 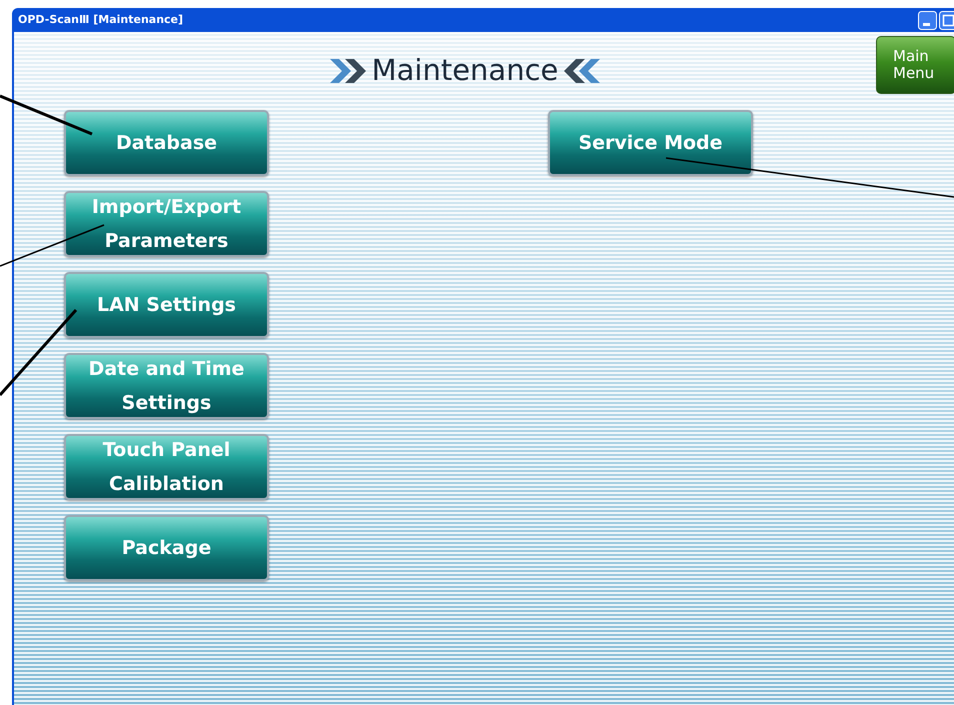 I want to click on minimize-icon, so click(x=927, y=20).